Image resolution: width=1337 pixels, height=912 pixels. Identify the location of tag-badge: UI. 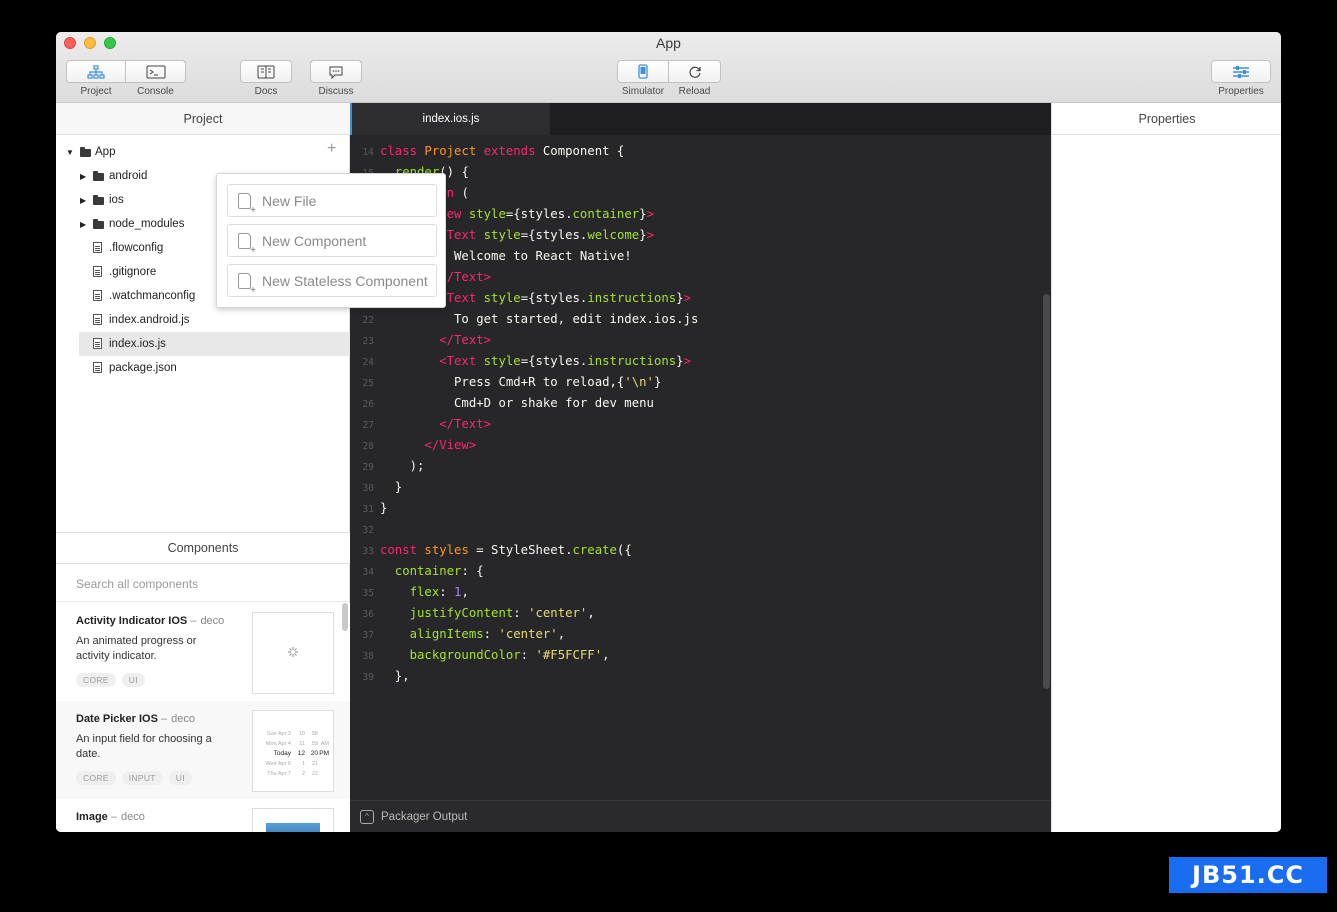
(180, 778).